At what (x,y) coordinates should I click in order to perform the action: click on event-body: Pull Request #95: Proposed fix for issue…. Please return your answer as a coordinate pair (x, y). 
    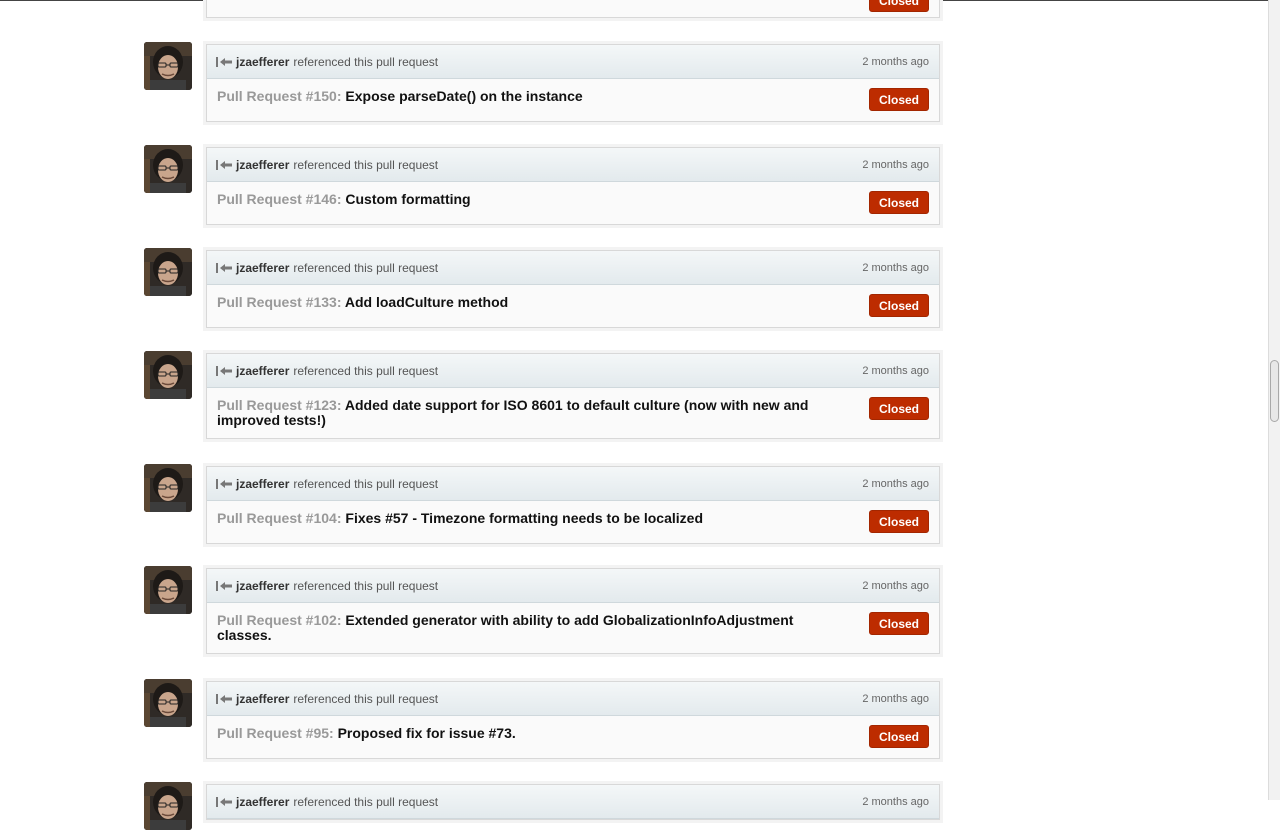
    Looking at the image, I should click on (573, 737).